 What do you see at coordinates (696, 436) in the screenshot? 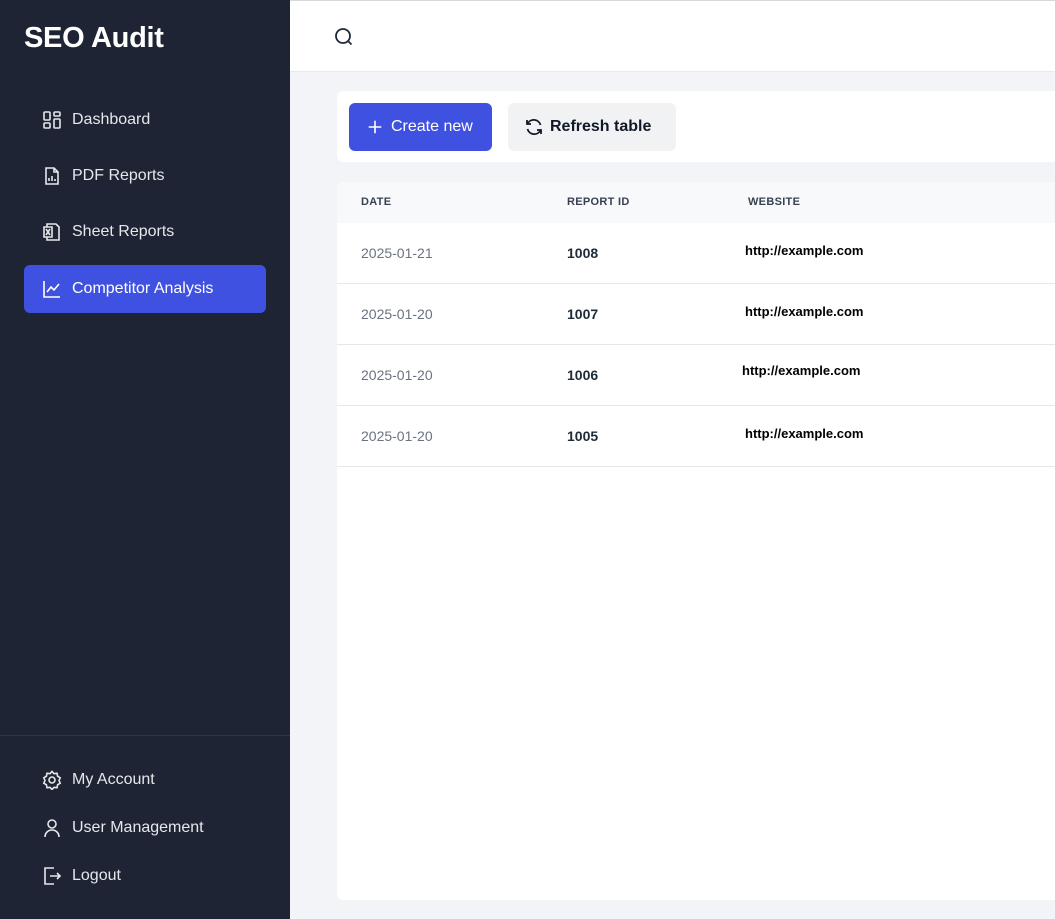
I see `table-row: 2025-01-20 1005 http://example.com` at bounding box center [696, 436].